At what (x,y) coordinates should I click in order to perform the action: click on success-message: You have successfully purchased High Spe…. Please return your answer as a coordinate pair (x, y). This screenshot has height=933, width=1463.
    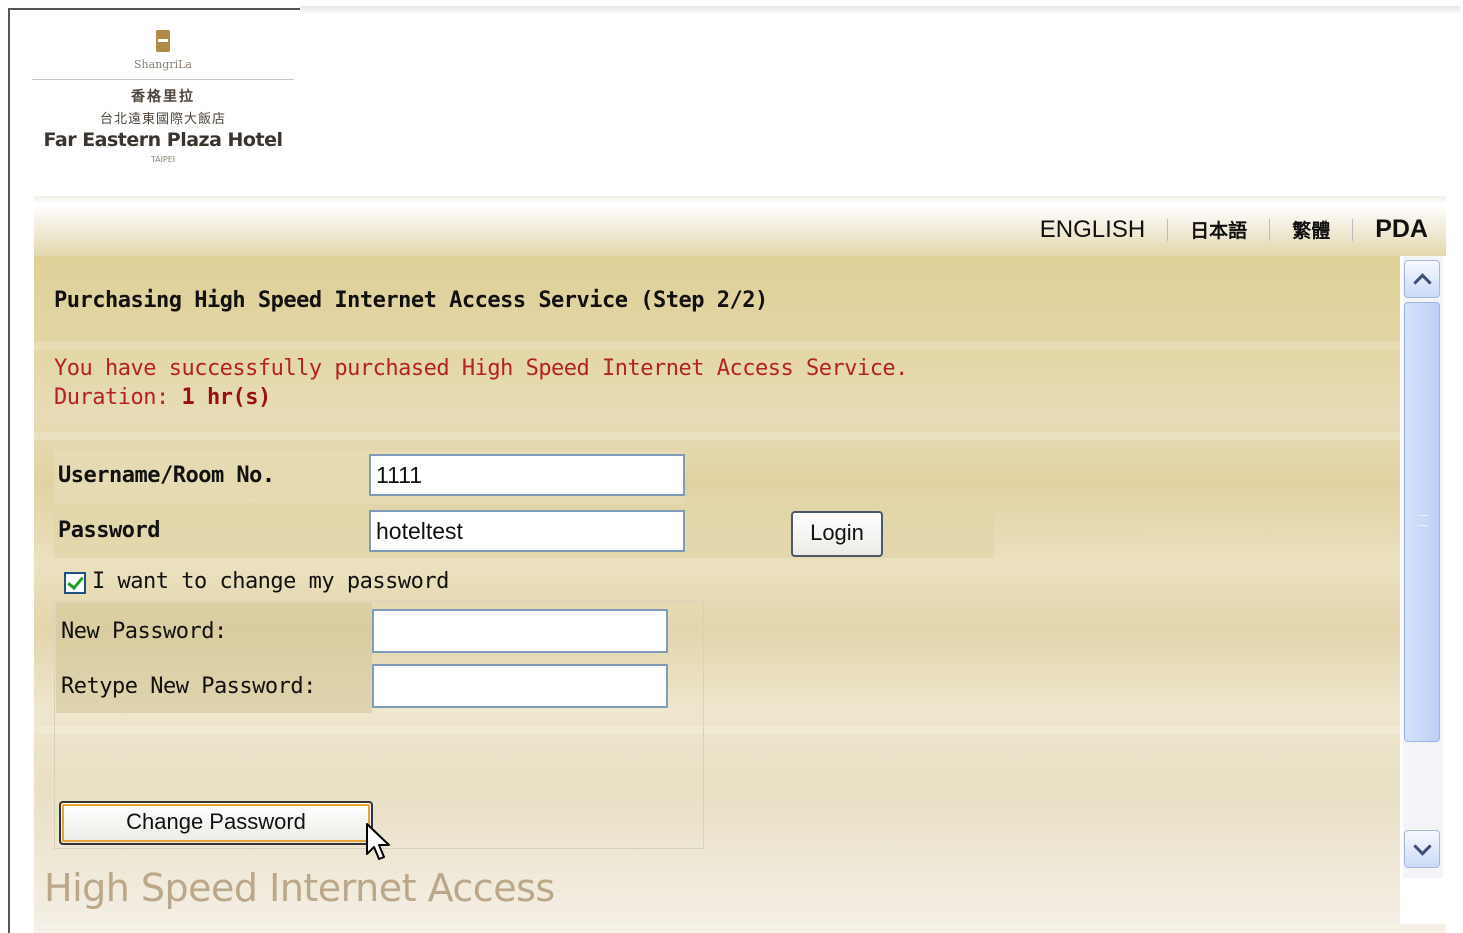
    Looking at the image, I should click on (481, 383).